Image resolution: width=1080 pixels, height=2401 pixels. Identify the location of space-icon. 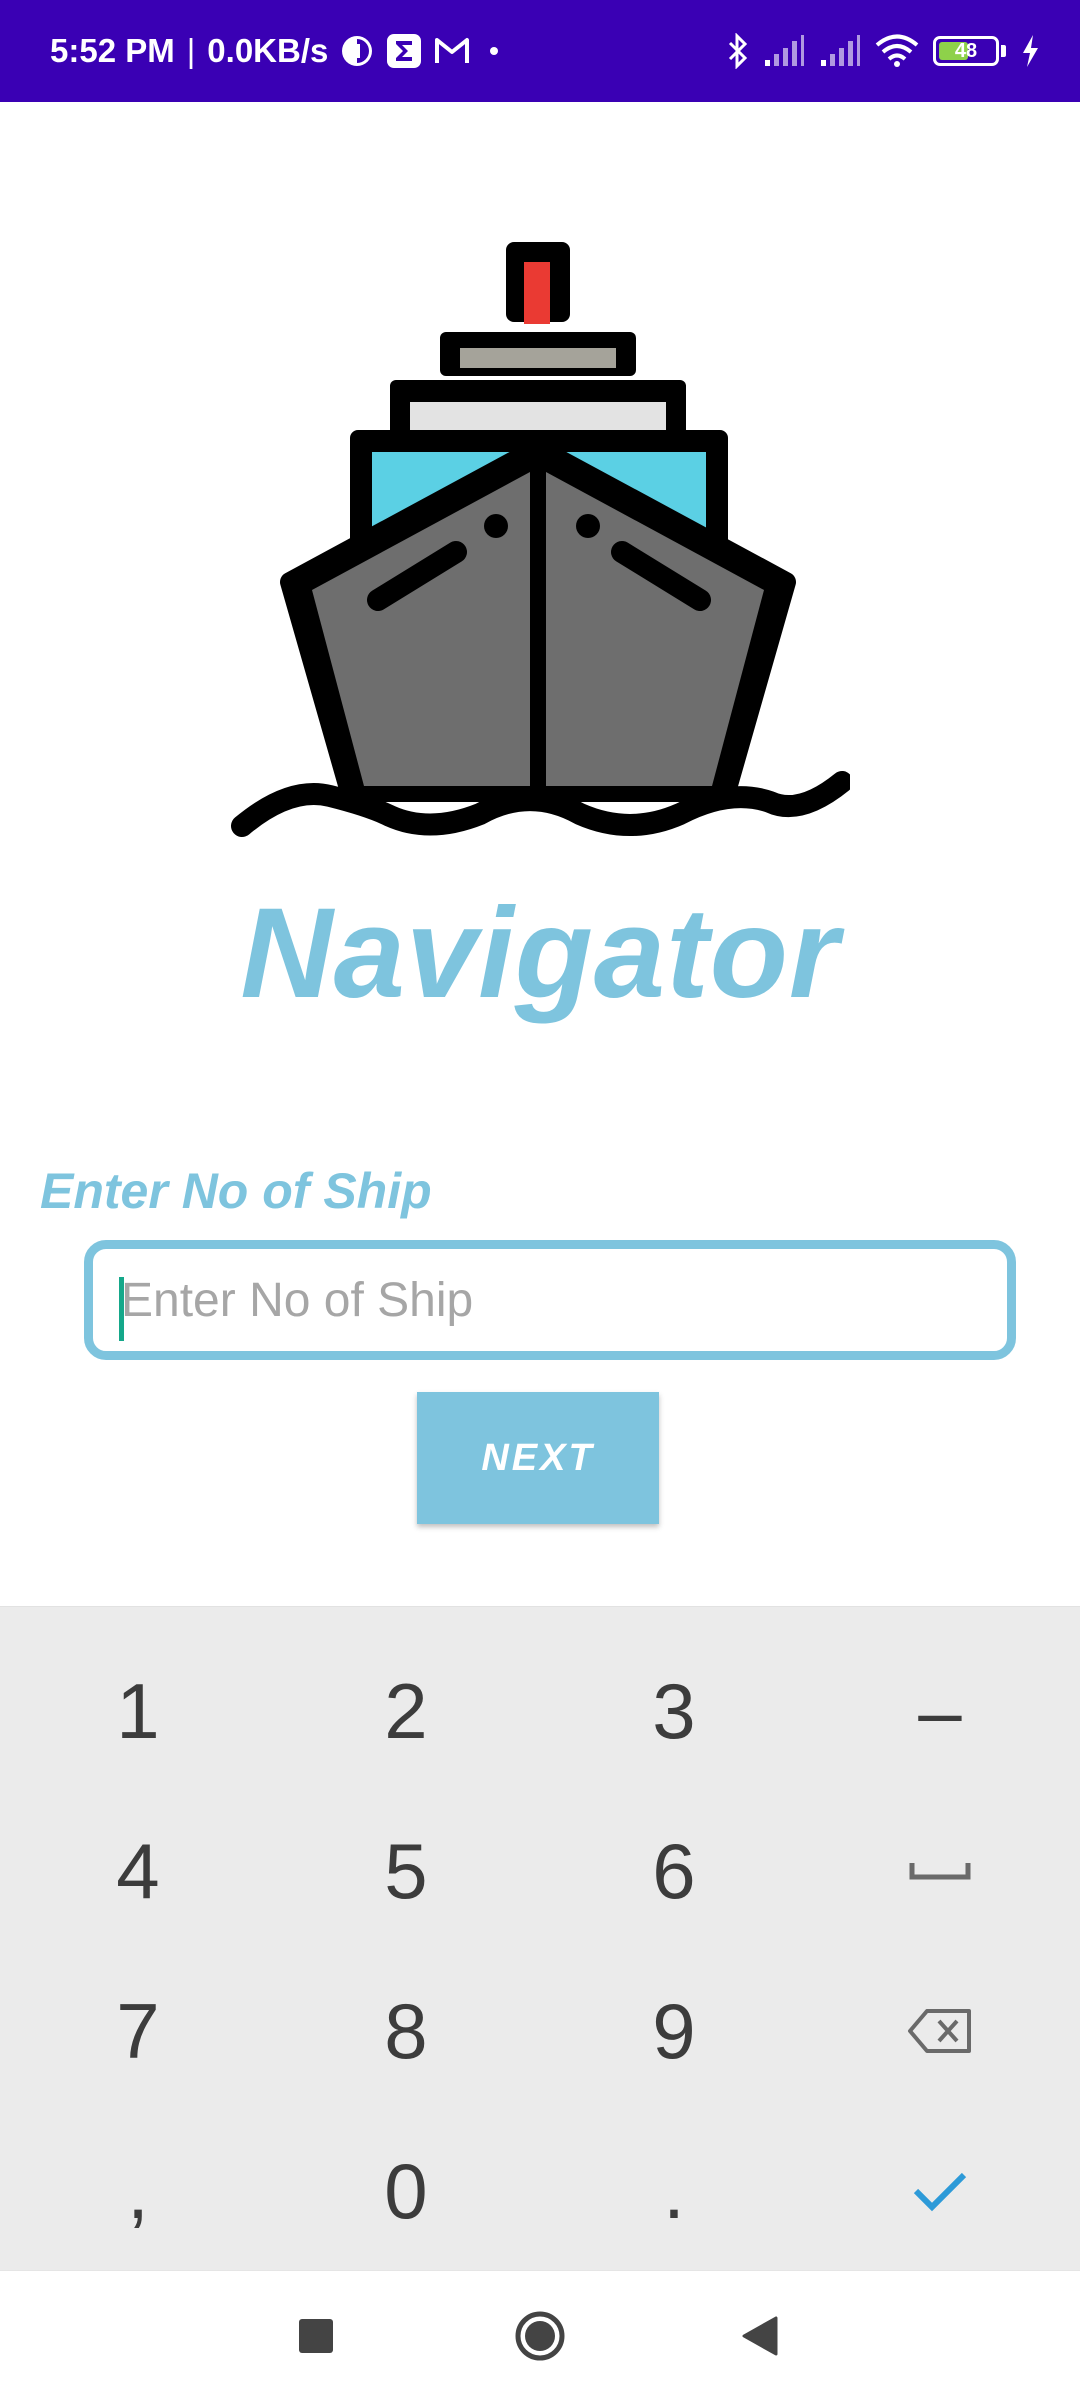
(940, 1871).